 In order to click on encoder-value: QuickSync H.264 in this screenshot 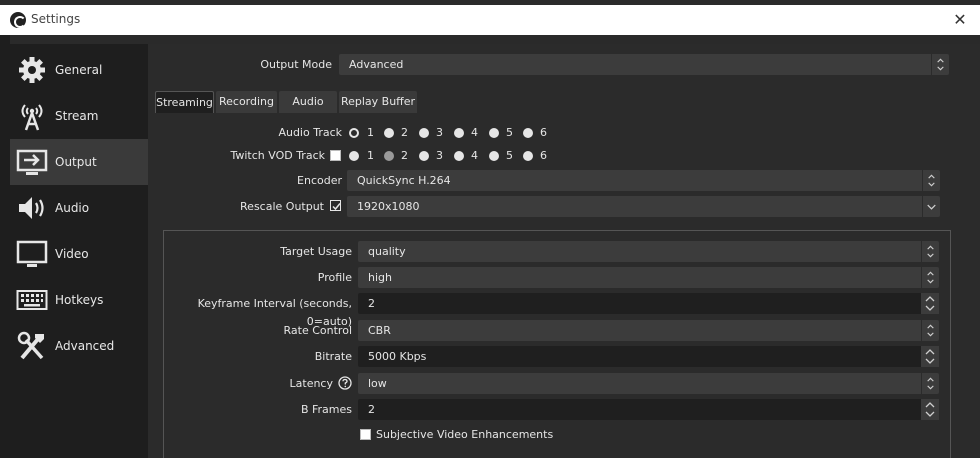, I will do `click(404, 180)`.